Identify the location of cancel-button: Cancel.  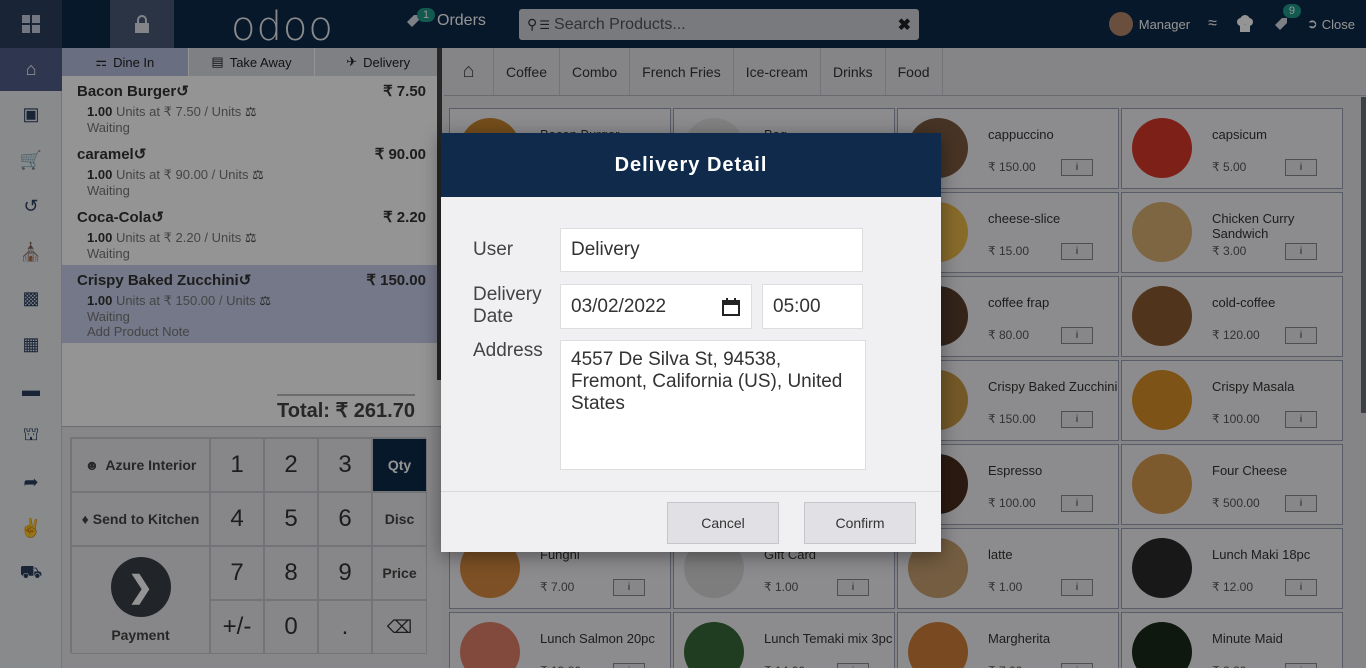
(723, 523).